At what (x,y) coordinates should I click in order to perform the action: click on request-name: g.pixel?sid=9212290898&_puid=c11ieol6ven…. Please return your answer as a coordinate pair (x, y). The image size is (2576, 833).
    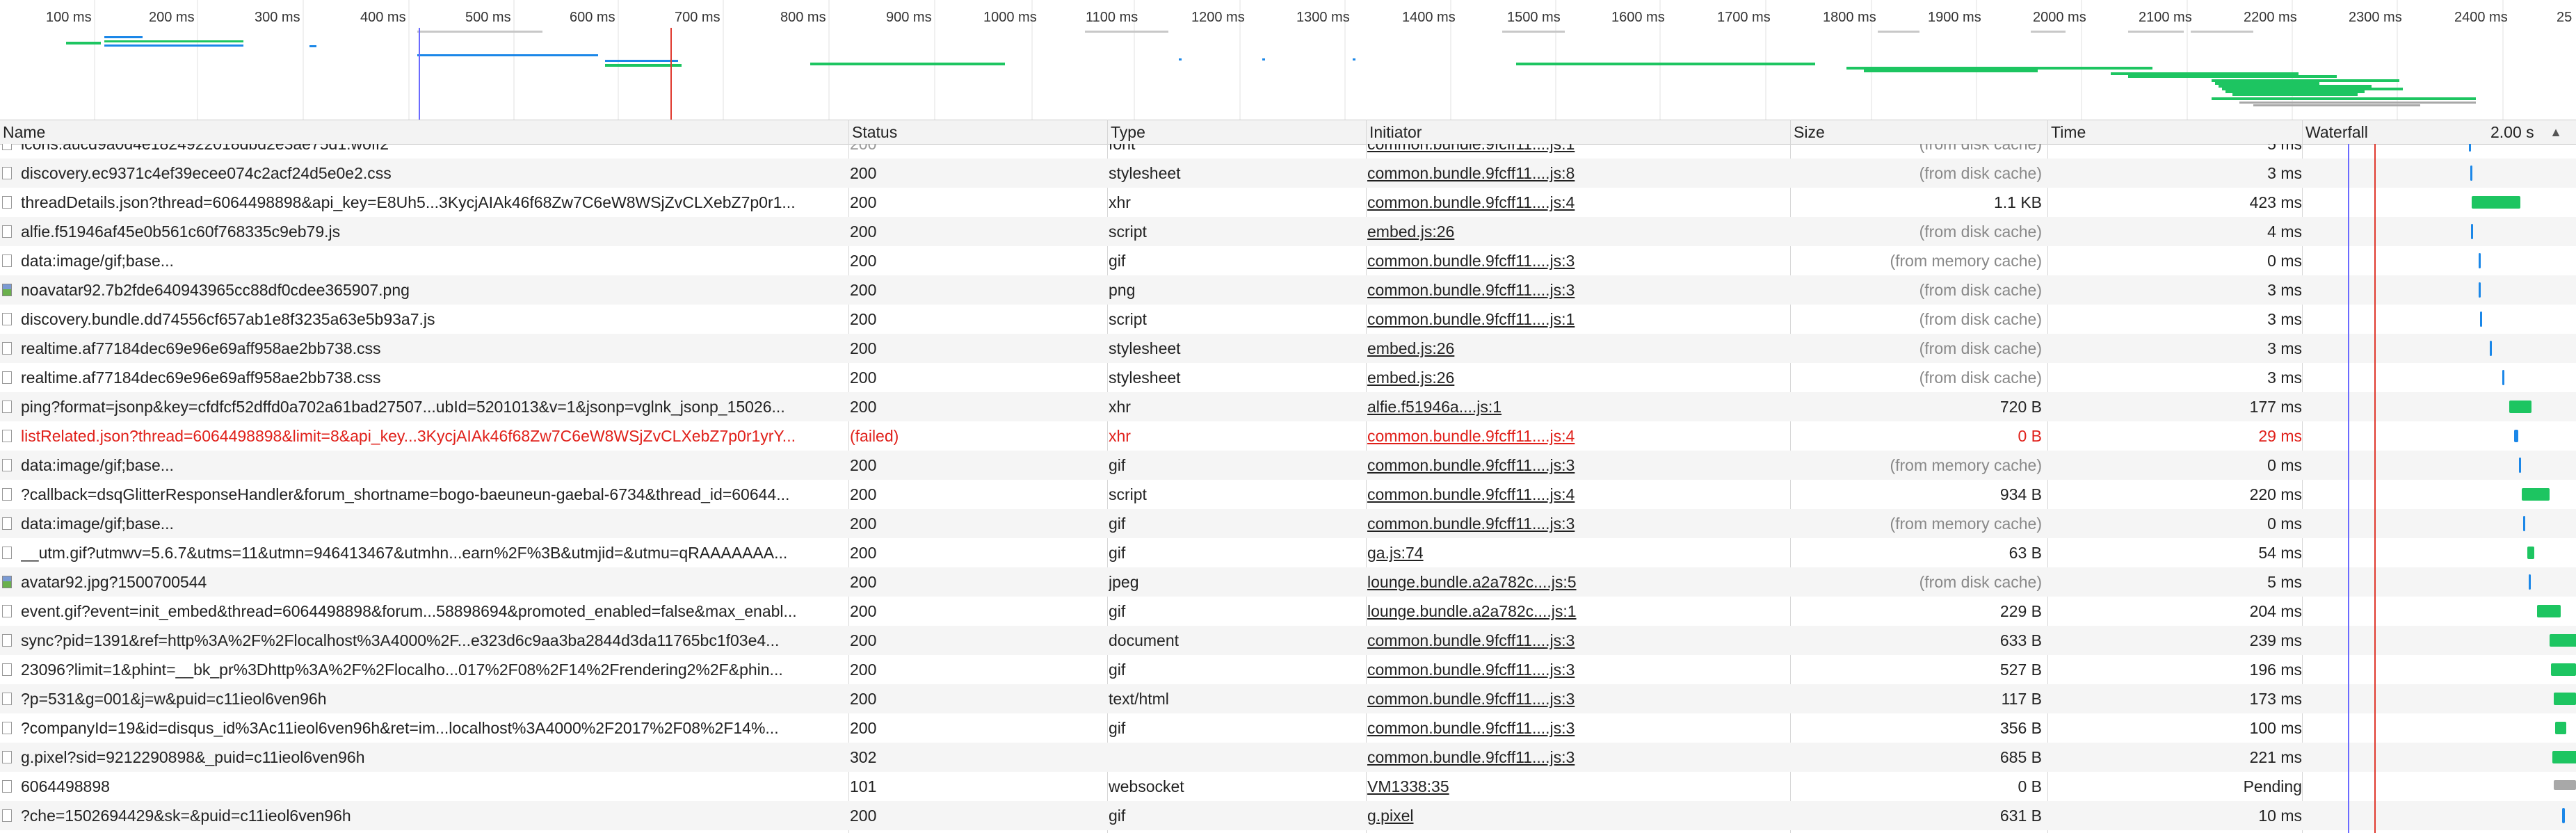
    Looking at the image, I should click on (193, 757).